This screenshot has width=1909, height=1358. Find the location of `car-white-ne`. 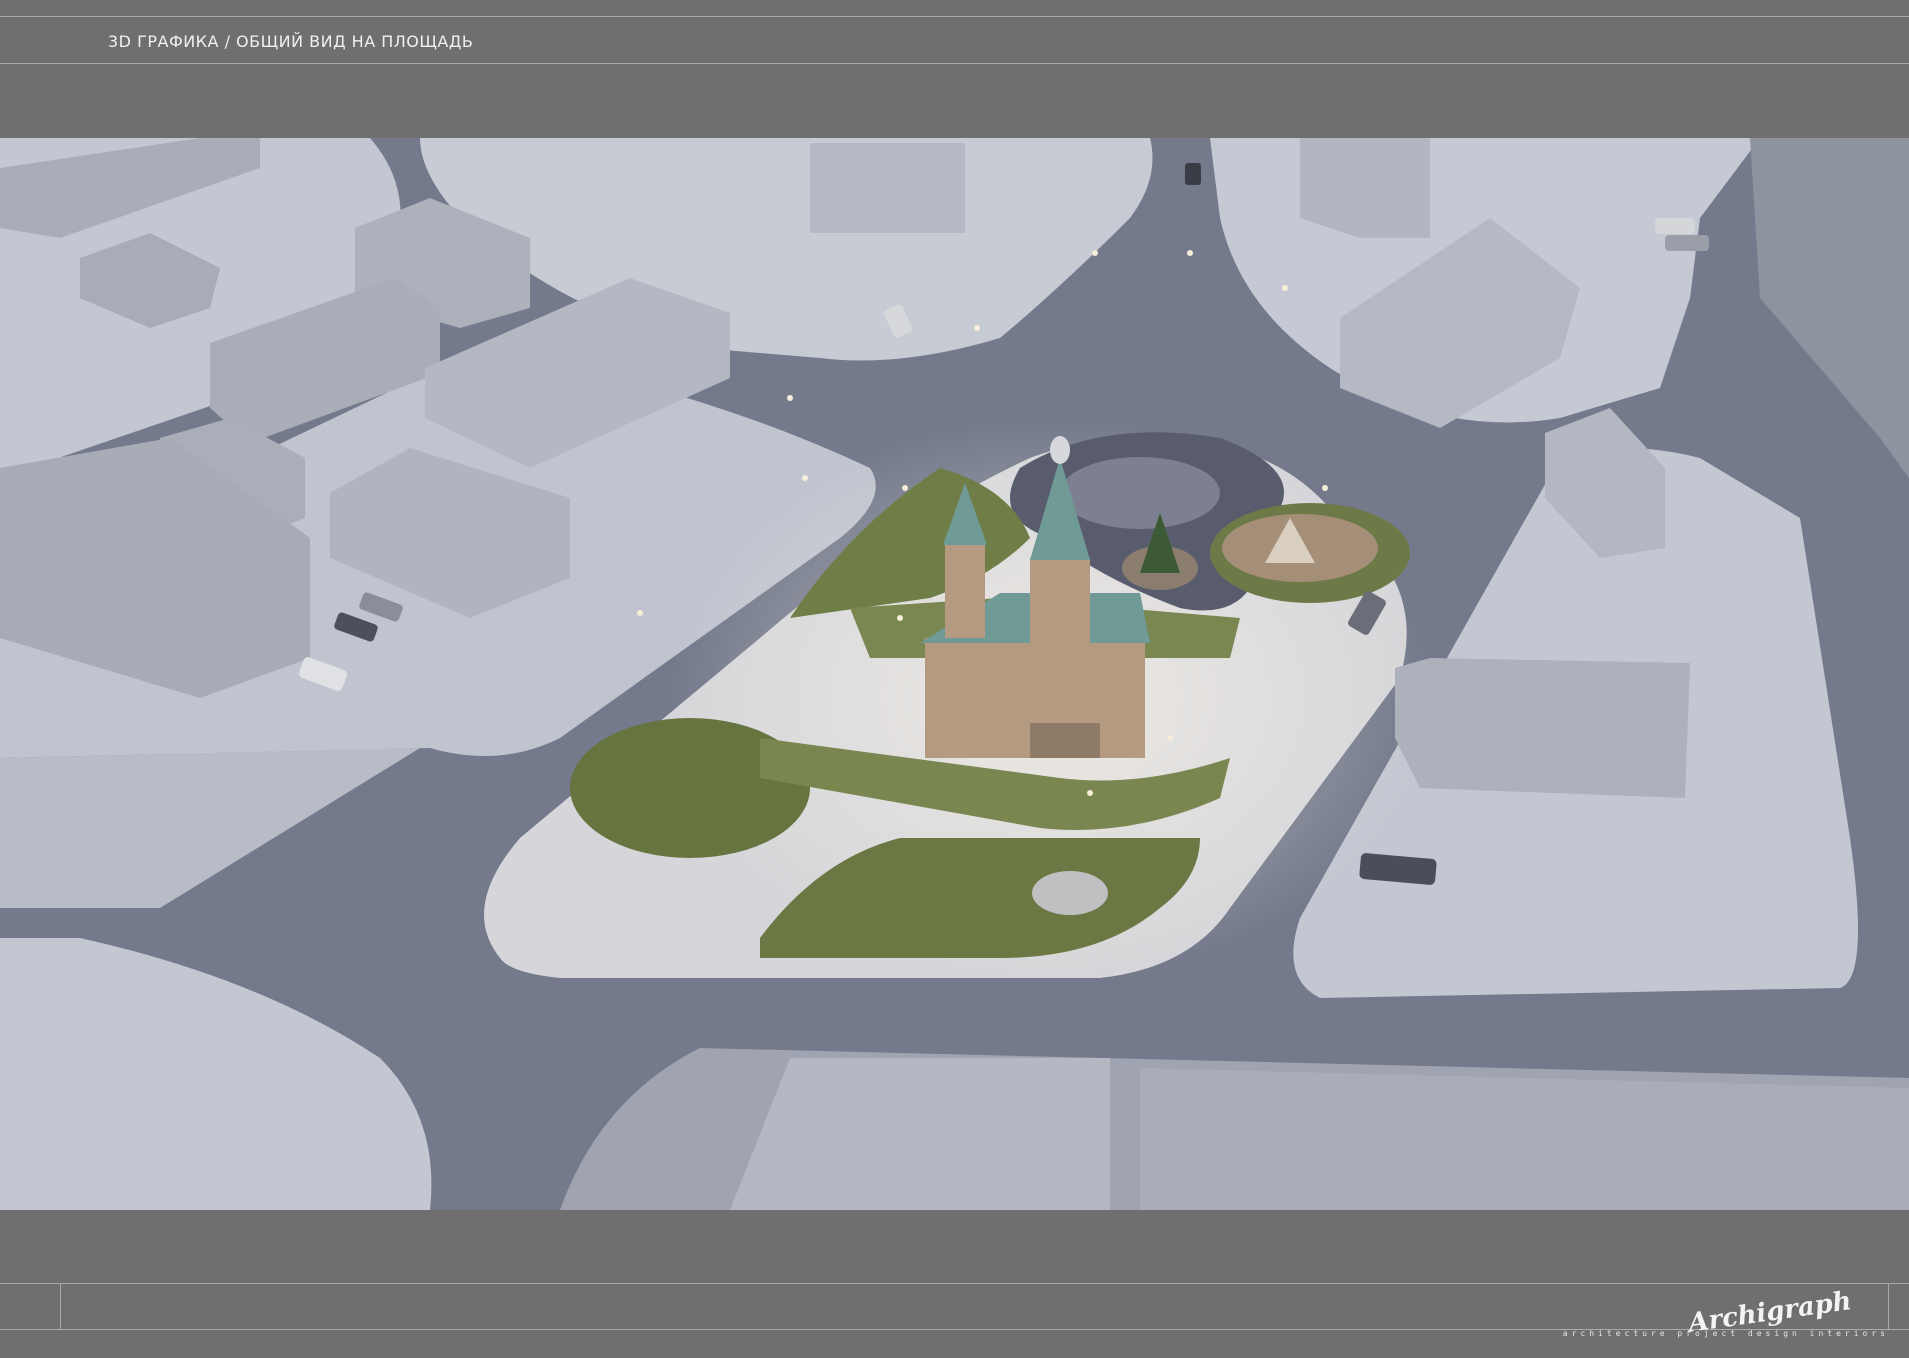

car-white-ne is located at coordinates (1675, 226).